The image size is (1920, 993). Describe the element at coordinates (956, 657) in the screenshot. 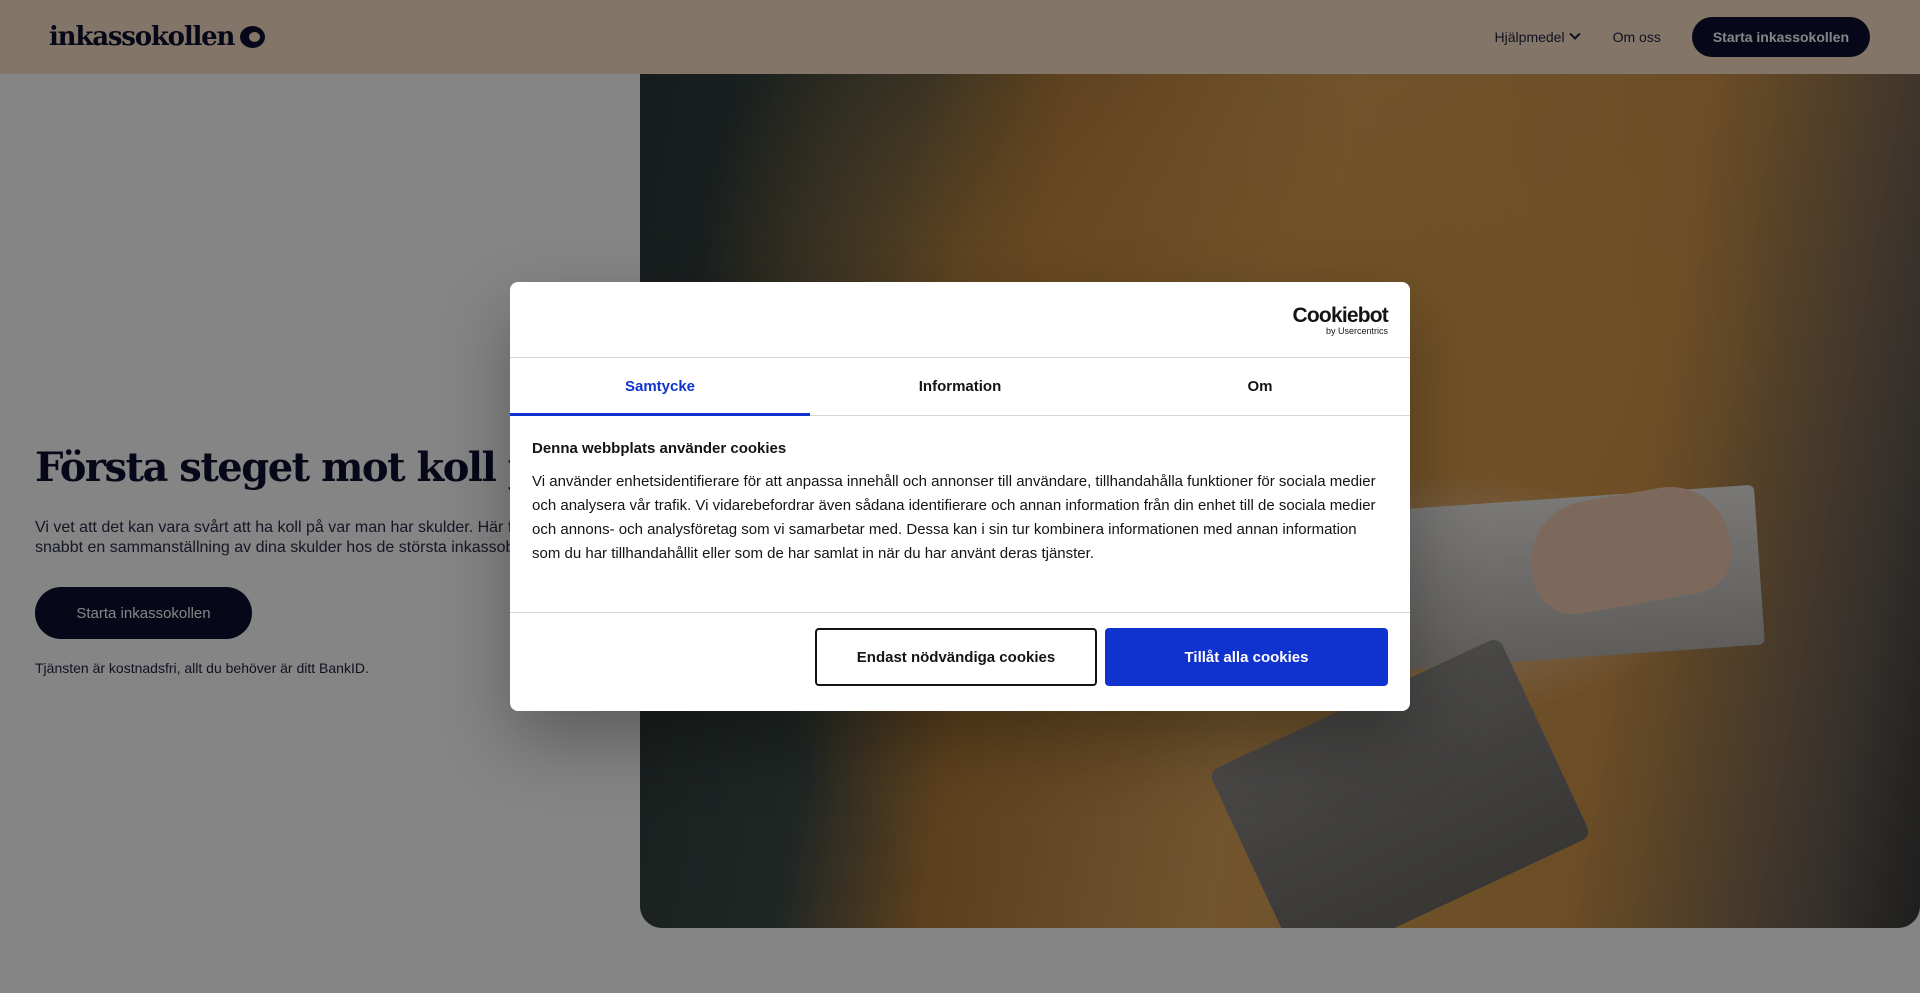

I see `necessary-cookies-button: Endast nödvändiga cookies` at that location.